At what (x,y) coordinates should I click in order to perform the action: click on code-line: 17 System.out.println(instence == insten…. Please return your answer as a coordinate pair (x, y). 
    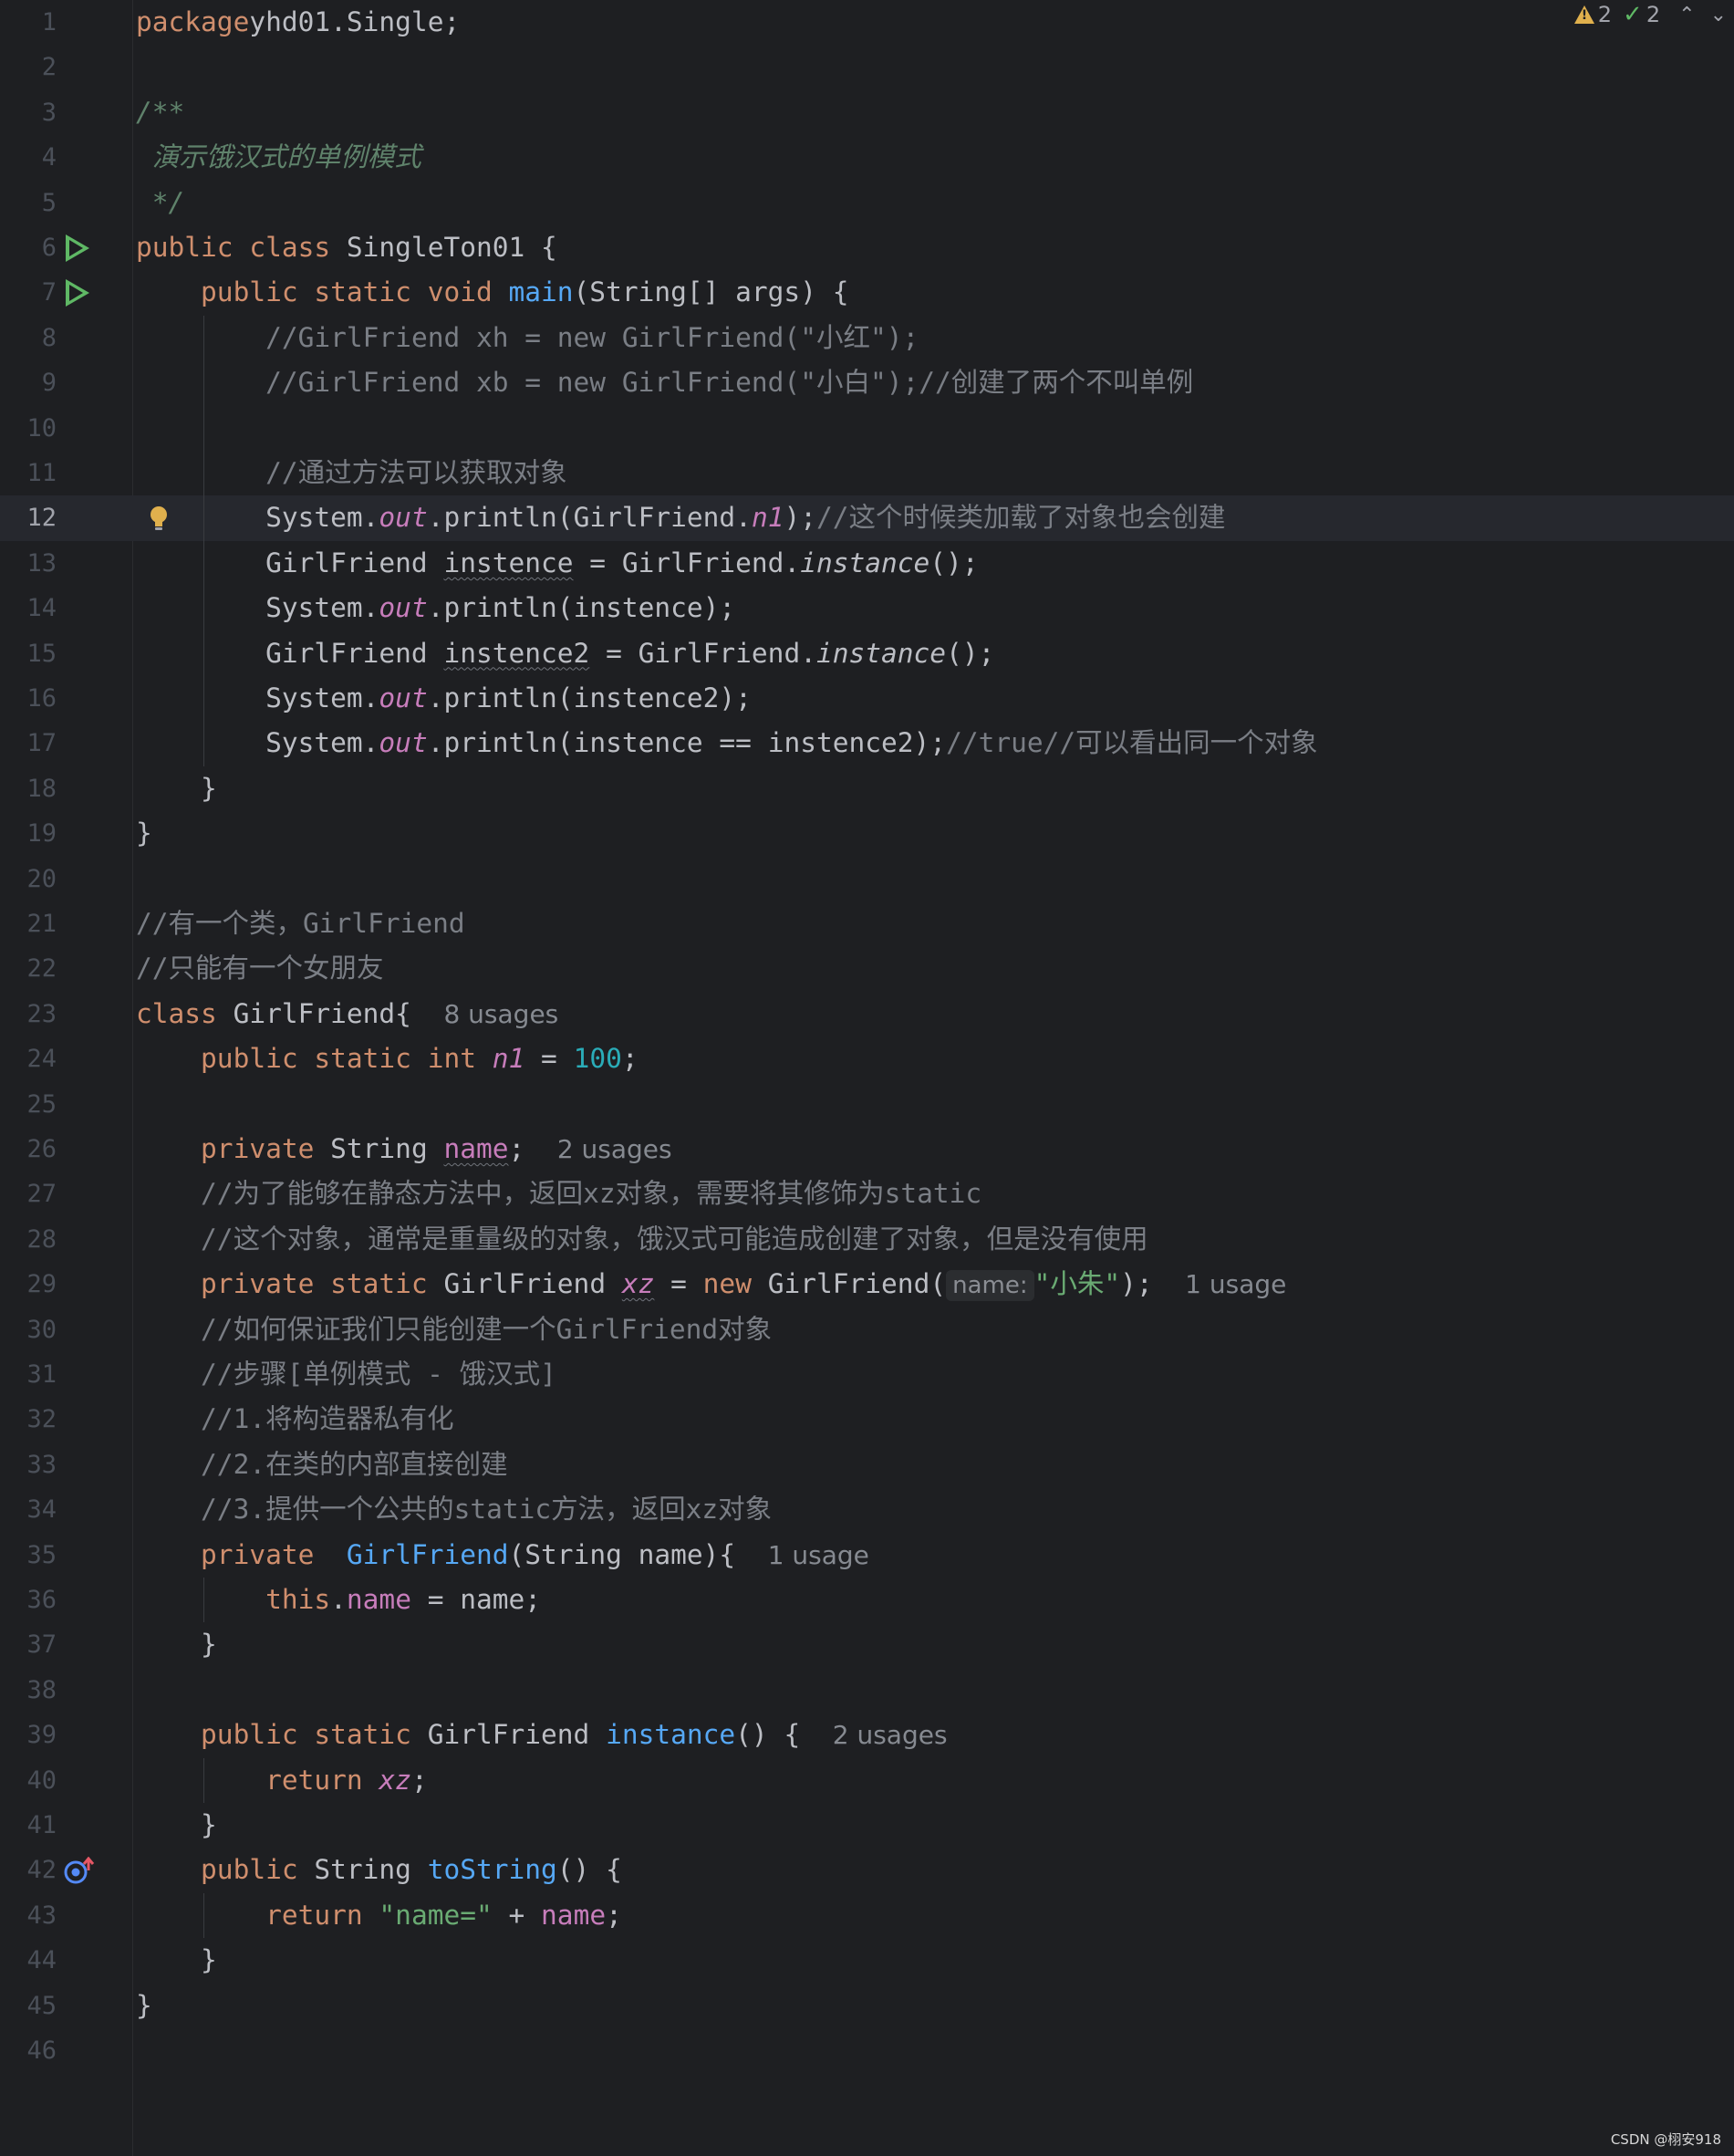
    Looking at the image, I should click on (867, 744).